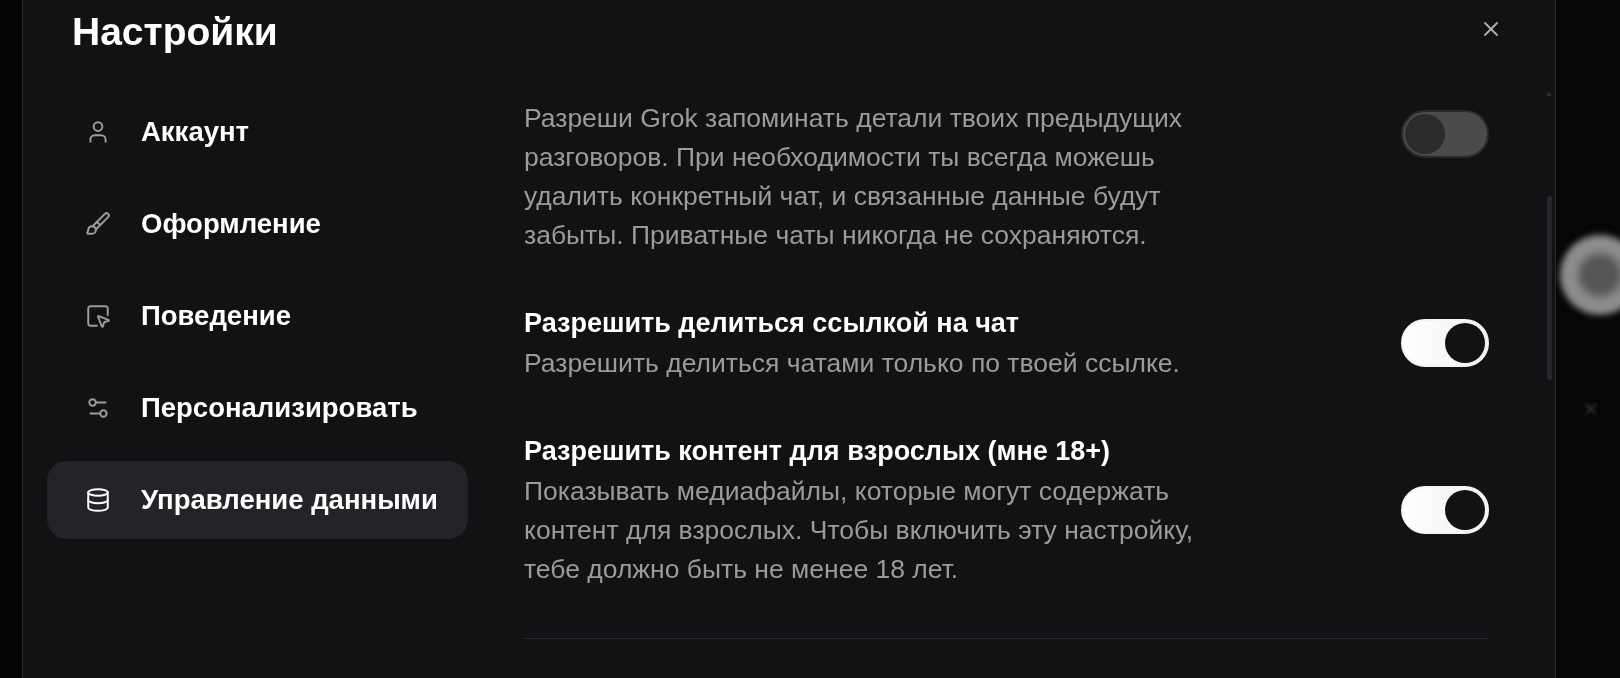  What do you see at coordinates (98, 500) in the screenshot?
I see `database-icon` at bounding box center [98, 500].